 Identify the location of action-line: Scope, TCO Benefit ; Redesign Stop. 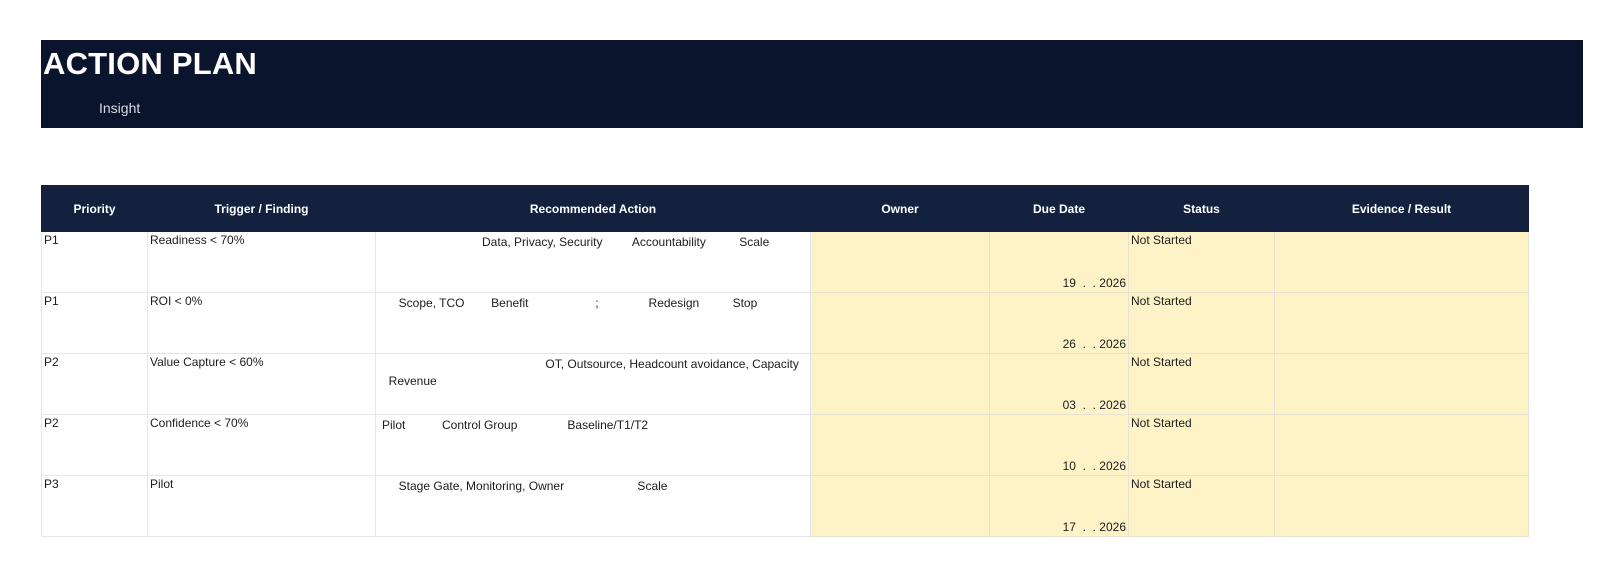
(570, 303).